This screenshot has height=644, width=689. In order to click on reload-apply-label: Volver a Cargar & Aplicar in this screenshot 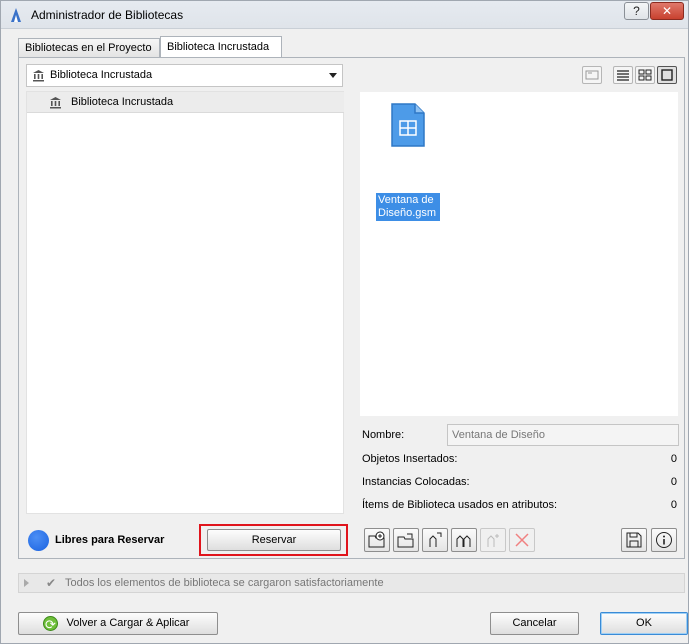, I will do `click(128, 623)`.